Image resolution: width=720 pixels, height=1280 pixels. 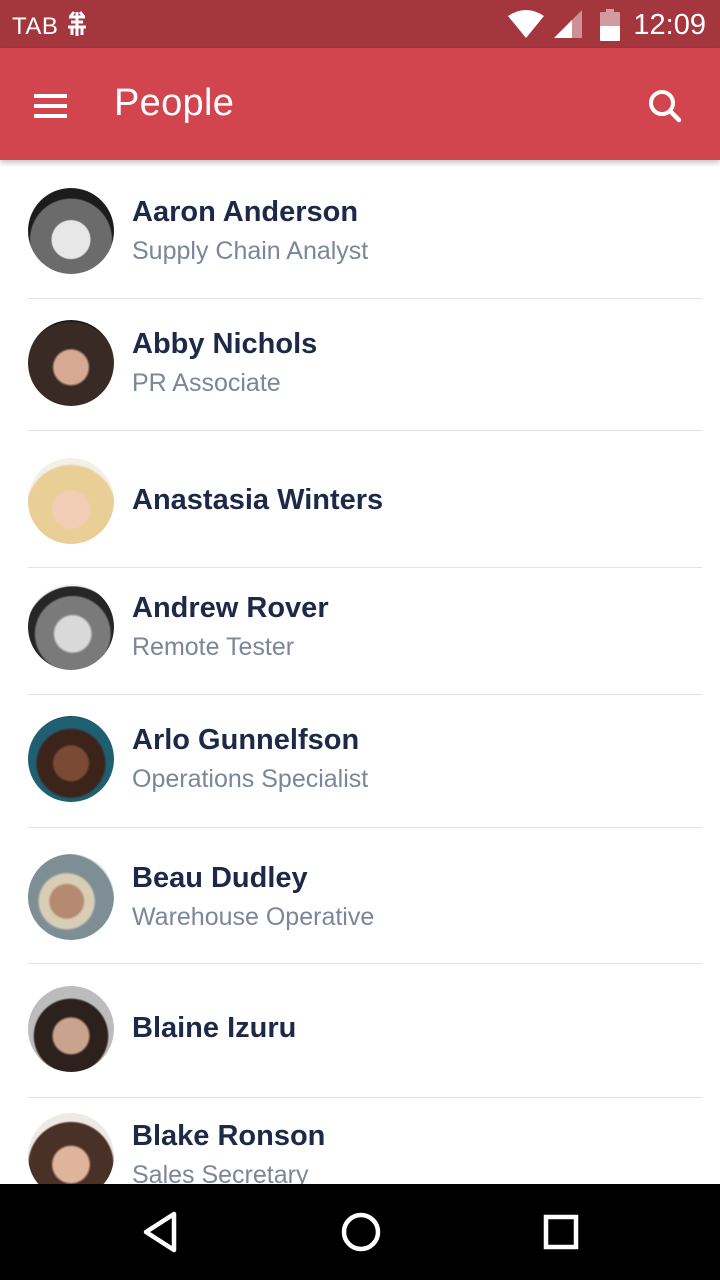 What do you see at coordinates (35, 26) in the screenshot?
I see `carrier-label: TAB` at bounding box center [35, 26].